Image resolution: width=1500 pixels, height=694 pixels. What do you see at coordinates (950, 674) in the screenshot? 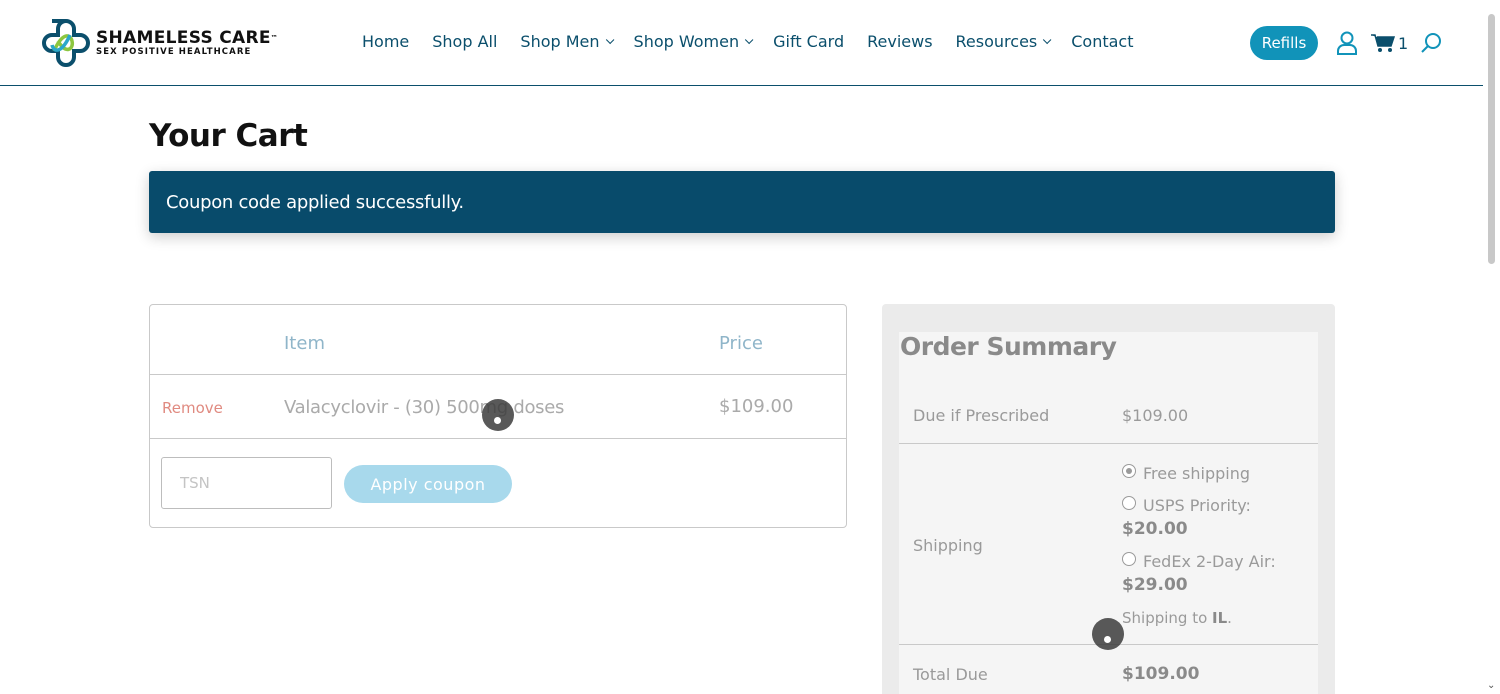
I see `total-label: Total Due` at bounding box center [950, 674].